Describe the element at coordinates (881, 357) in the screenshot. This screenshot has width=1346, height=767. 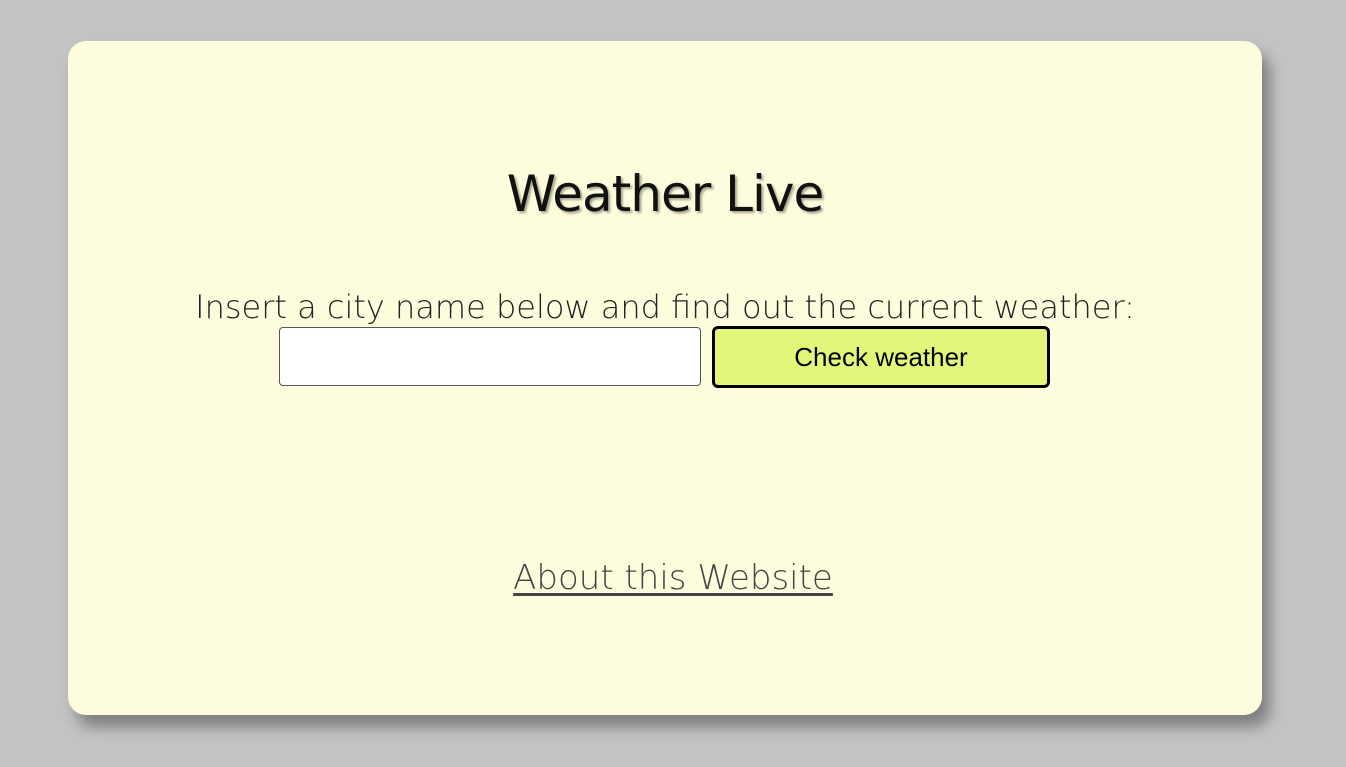
I see `check-weather-button: Check weather` at that location.